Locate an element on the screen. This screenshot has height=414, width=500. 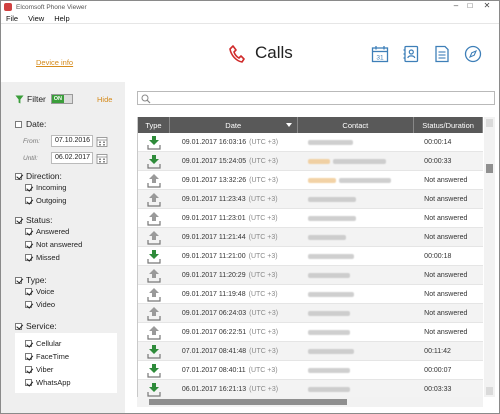
search-icon is located at coordinates (146, 99).